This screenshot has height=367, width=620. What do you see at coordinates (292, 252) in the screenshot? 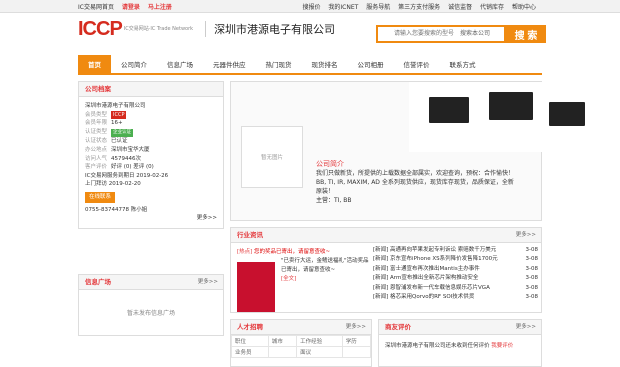
I see `hot-news-link: 您的奖品已寄出，请留意查收~` at bounding box center [292, 252].